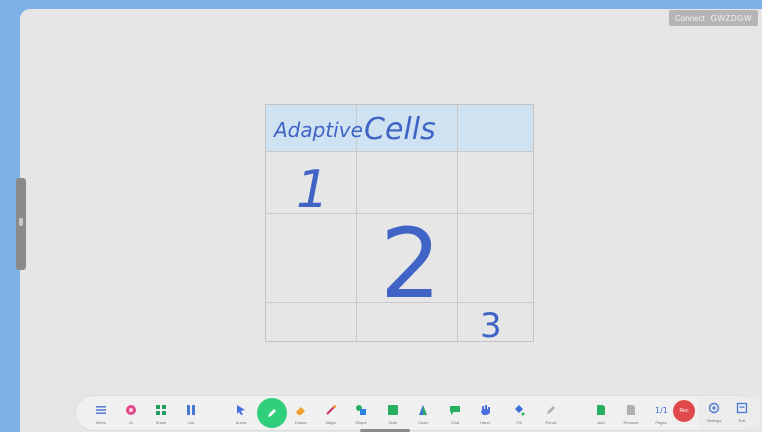  What do you see at coordinates (455, 422) in the screenshot?
I see `chat-label: Chat` at bounding box center [455, 422].